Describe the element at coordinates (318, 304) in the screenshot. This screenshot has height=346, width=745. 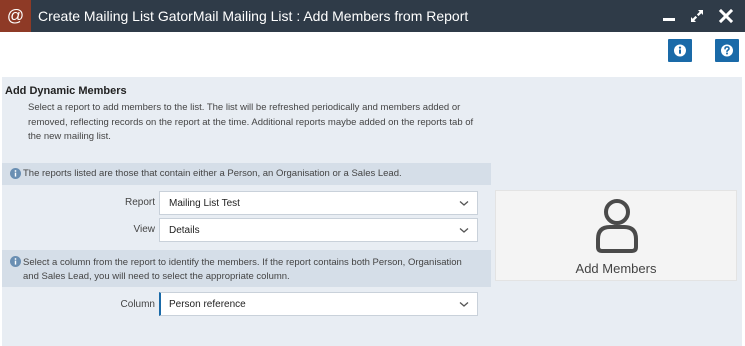
I see `column-select: Person reference` at that location.